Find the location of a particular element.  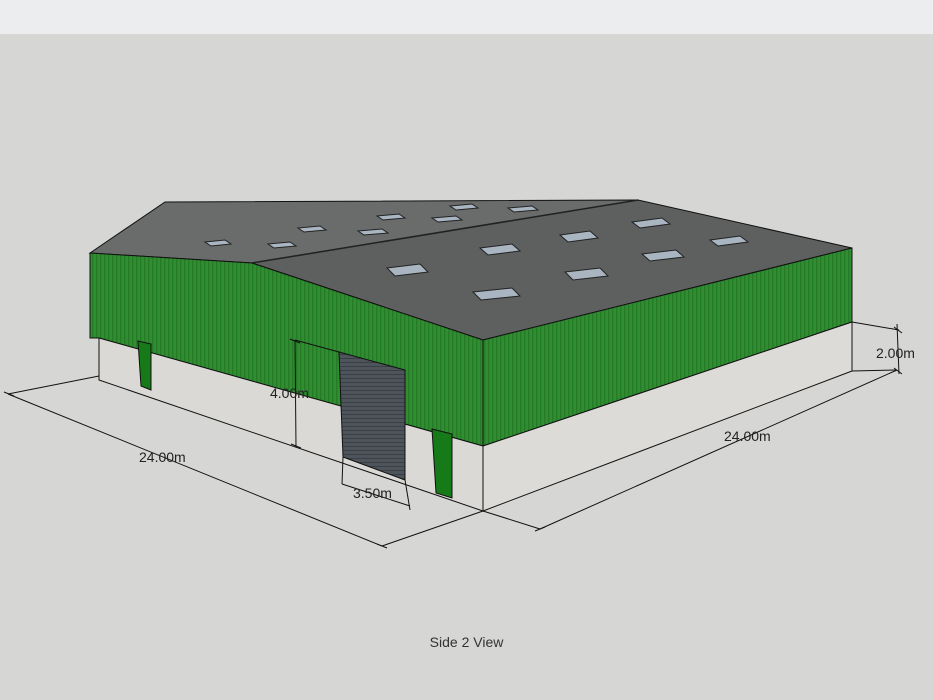

dim-right-length: 24.00m is located at coordinates (747, 436).